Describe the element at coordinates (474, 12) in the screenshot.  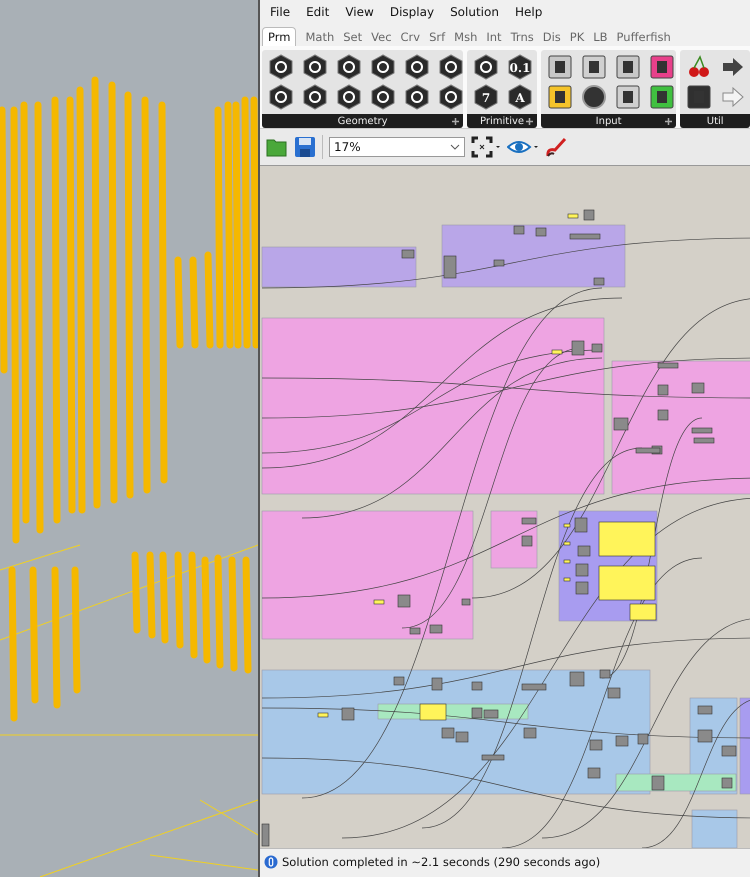
I see `menu-item: Solution` at that location.